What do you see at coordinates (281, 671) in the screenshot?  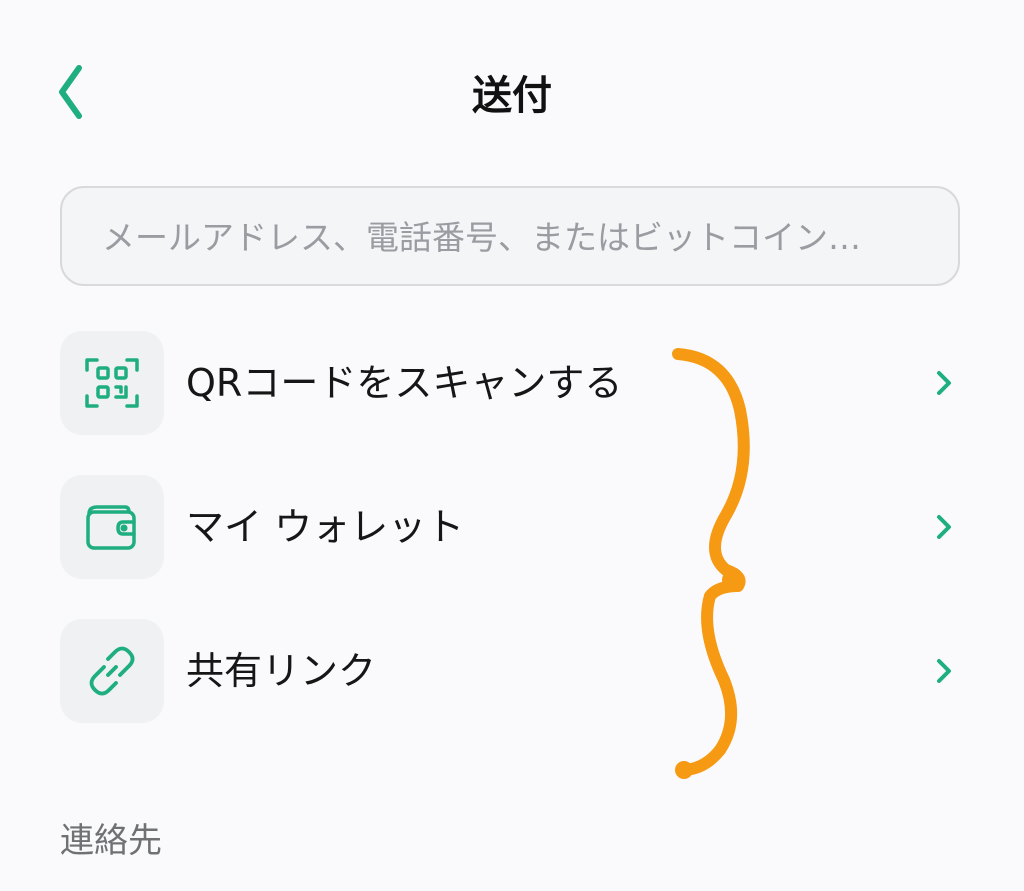 I see `share-link-label: 共有リンク` at bounding box center [281, 671].